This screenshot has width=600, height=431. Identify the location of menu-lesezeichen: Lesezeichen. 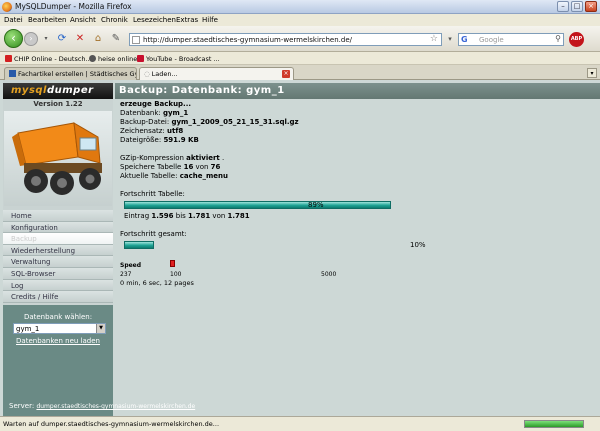
(154, 20).